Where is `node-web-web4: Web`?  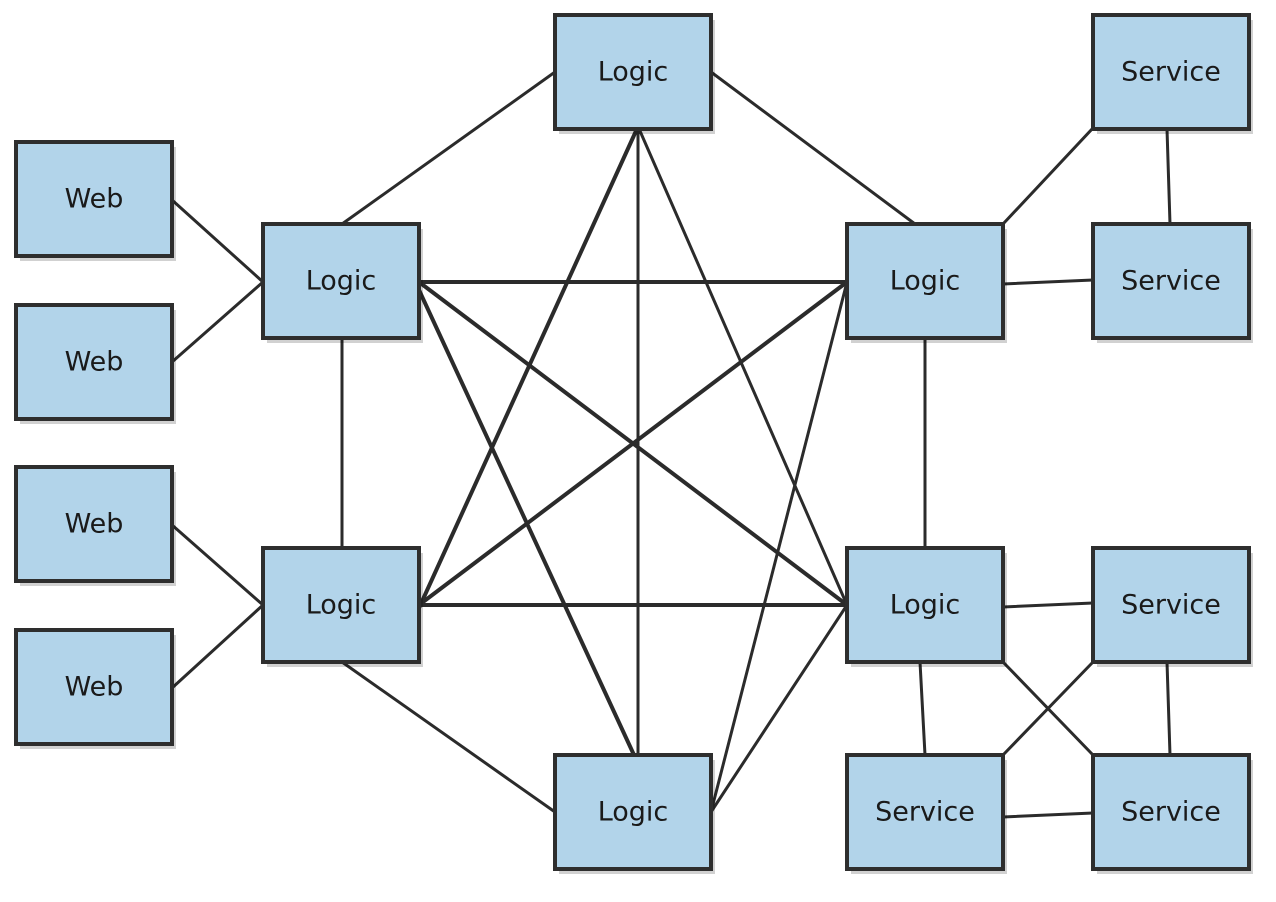 node-web-web4: Web is located at coordinates (95, 688).